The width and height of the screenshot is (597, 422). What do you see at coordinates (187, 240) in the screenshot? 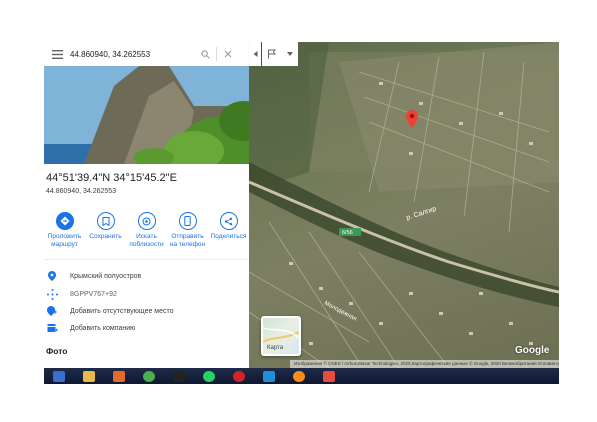
I see `send-to-phone-label: Отправить на телефон` at bounding box center [187, 240].